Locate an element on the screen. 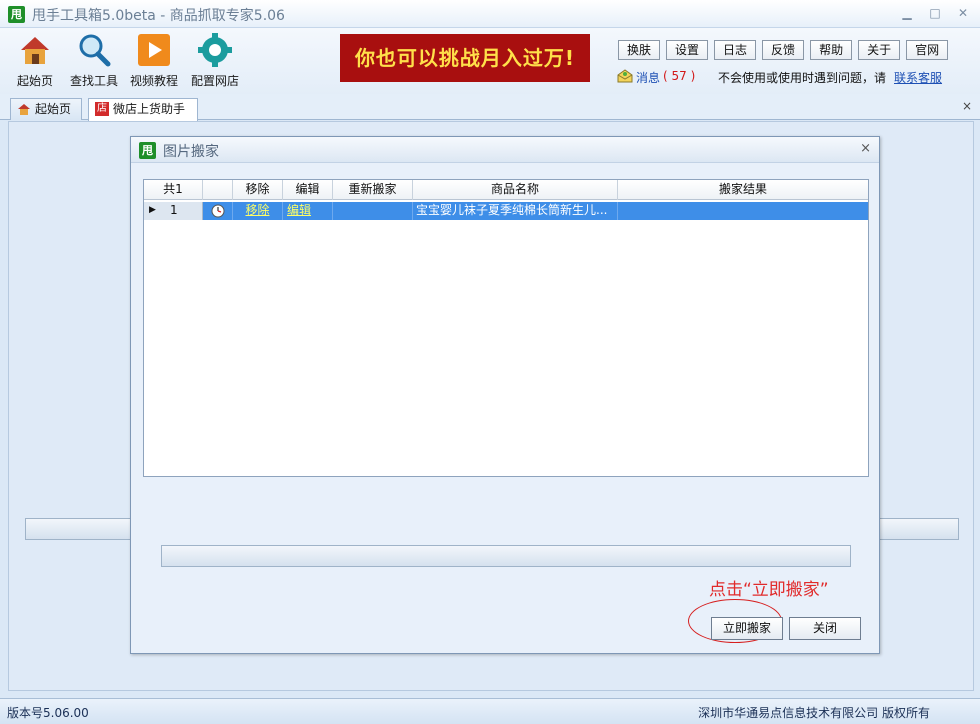 This screenshot has width=980, height=724. maximize-button: □ is located at coordinates (935, 13).